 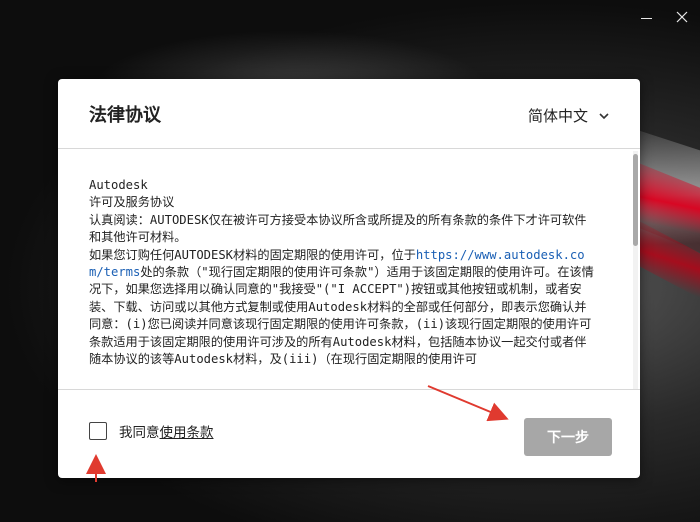 I want to click on window-controls, so click(x=664, y=17).